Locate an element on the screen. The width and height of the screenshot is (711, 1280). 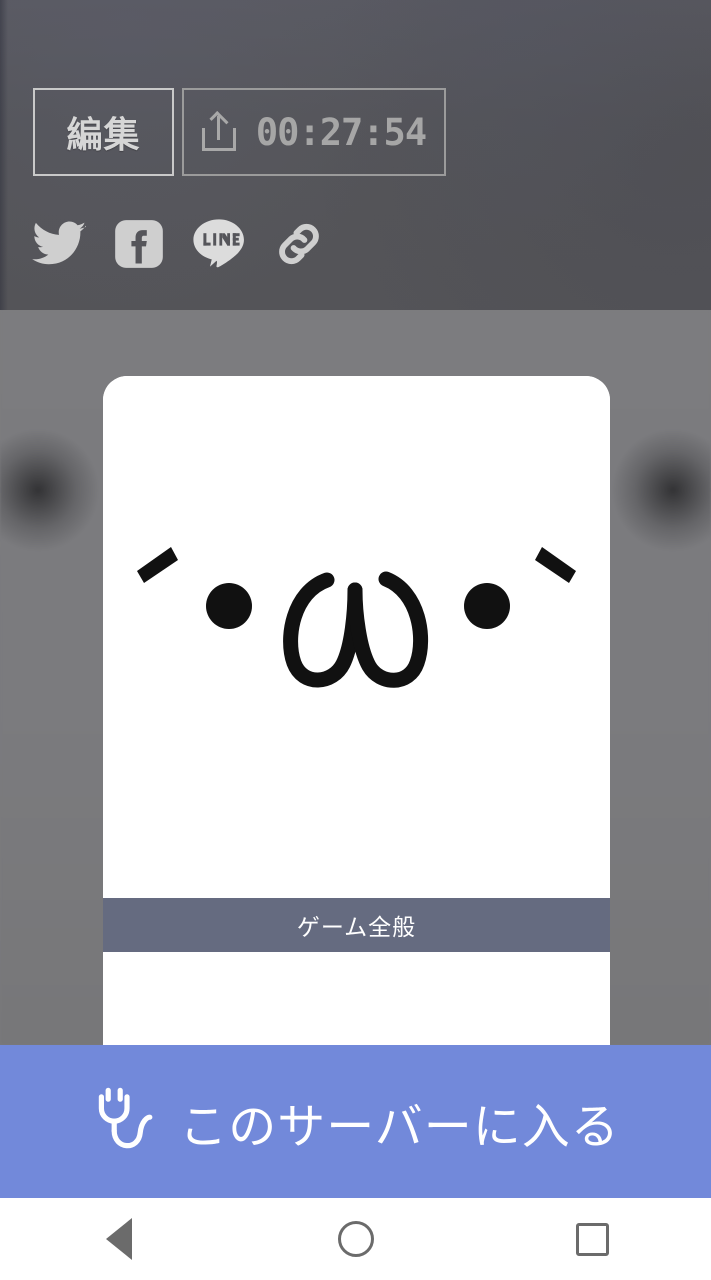
twitter-share-button is located at coordinates (59, 244).